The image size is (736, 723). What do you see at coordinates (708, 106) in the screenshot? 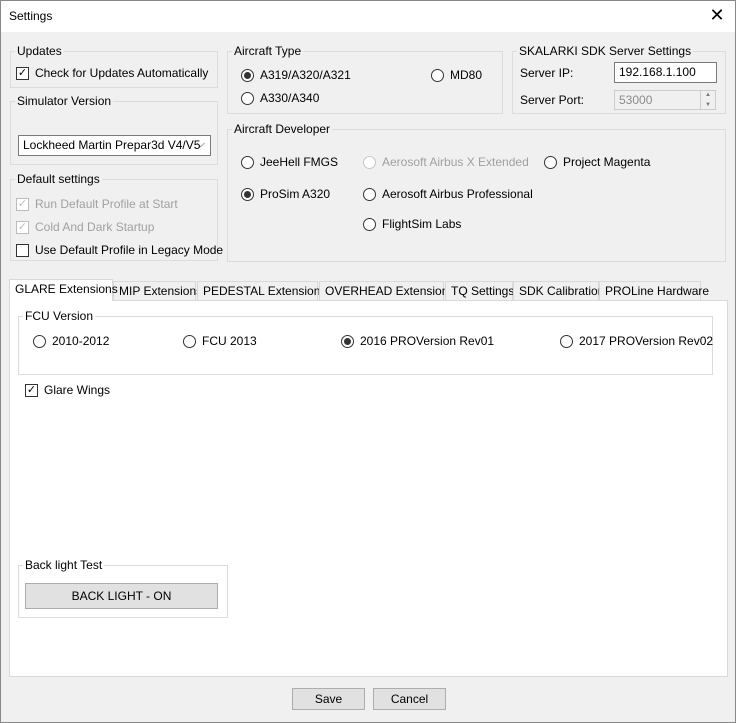
I see `spin-down-icon: ▼` at bounding box center [708, 106].